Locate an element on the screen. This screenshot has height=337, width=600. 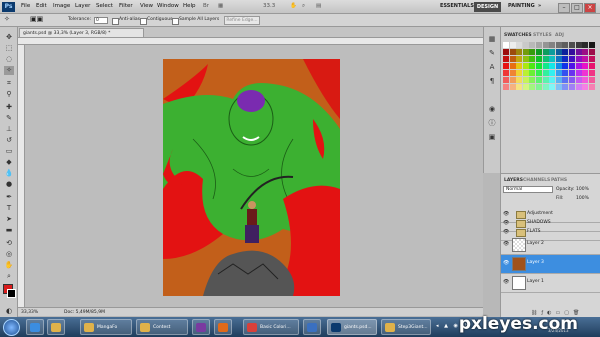
hand-tool-icon: ✋ is located at coordinates (9, 265).